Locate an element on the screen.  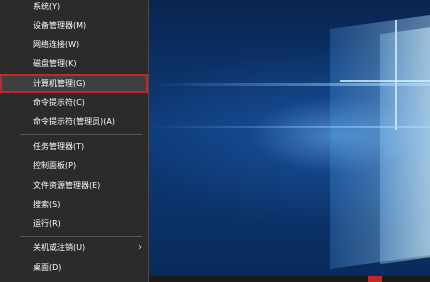
menu-item-label: 网络连接(W) is located at coordinates (56, 44).